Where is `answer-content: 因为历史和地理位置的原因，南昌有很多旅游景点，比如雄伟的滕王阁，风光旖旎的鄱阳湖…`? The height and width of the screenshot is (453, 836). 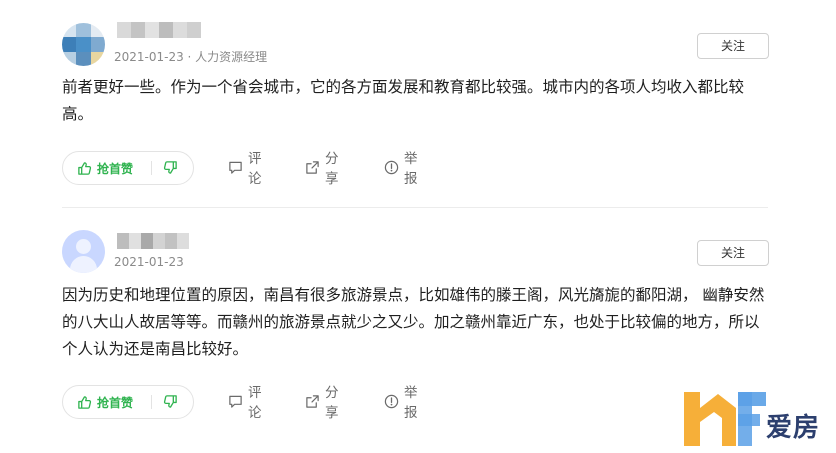
answer-content: 因为历史和地理位置的原因，南昌有很多旅游景点，比如雄伟的滕王阁，风光旖旎的鄱阳湖… is located at coordinates (413, 322).